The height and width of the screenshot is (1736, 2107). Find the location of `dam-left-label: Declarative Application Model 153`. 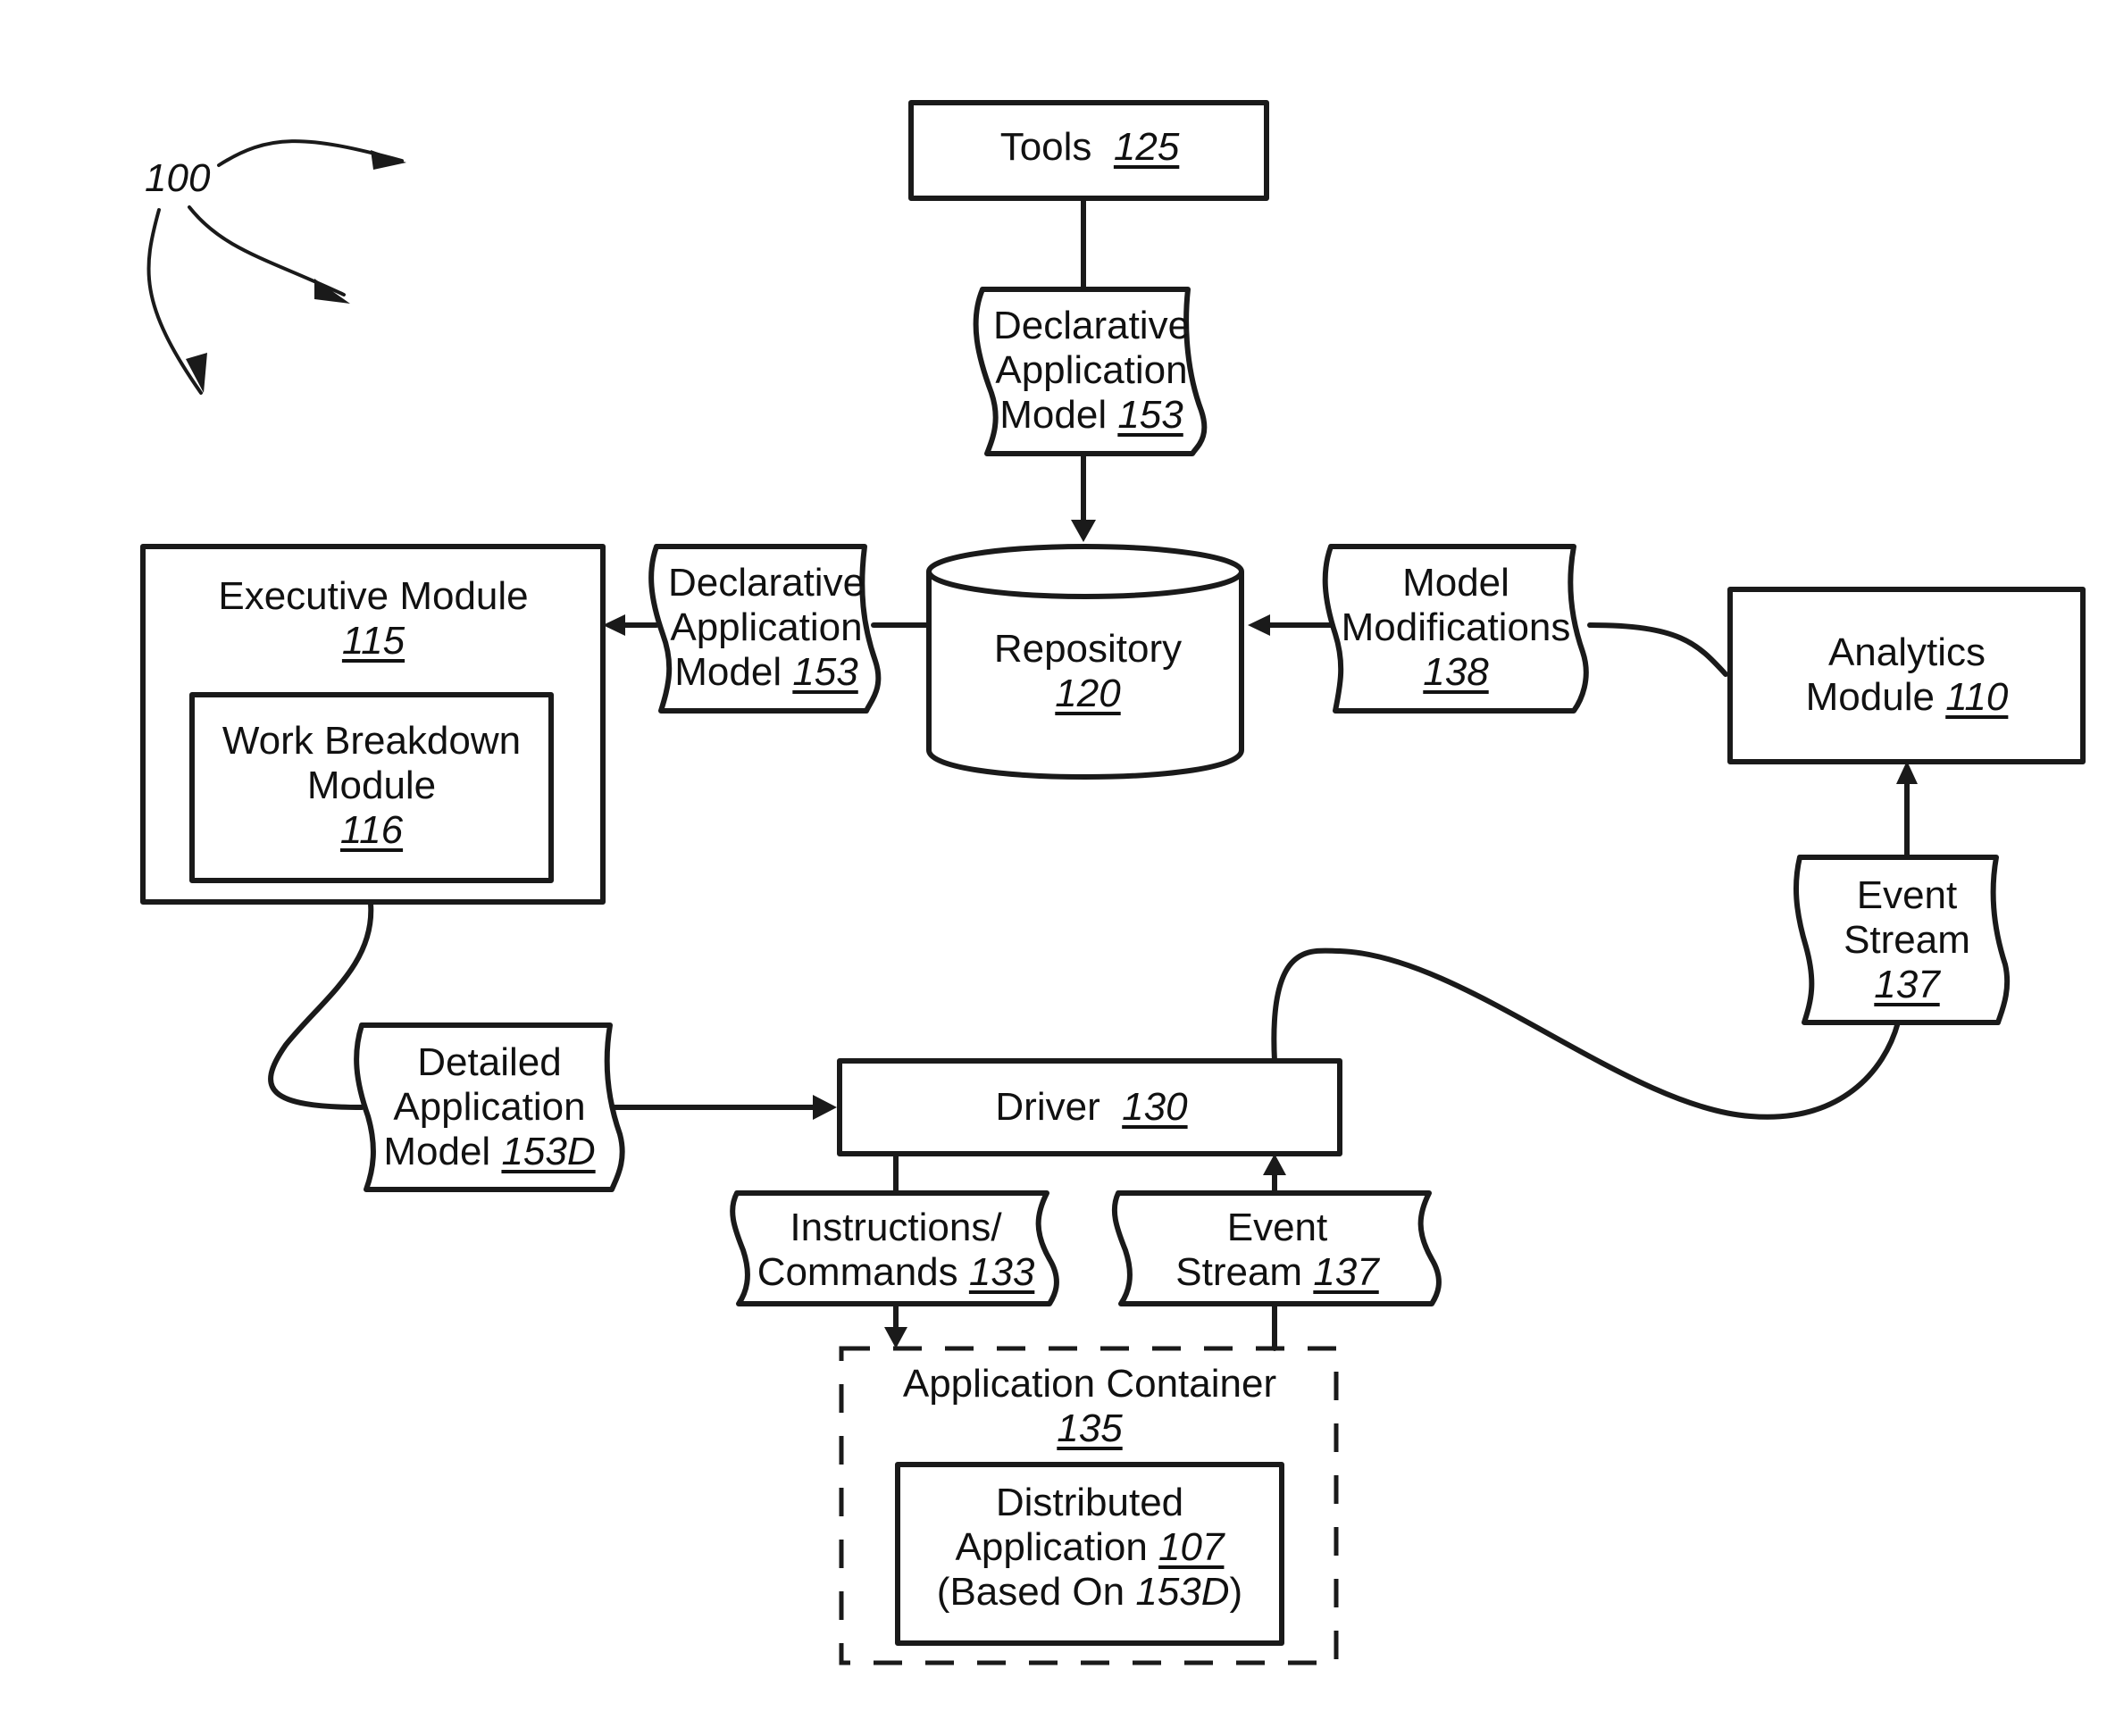

dam-left-label: Declarative Application Model 153 is located at coordinates (766, 628).